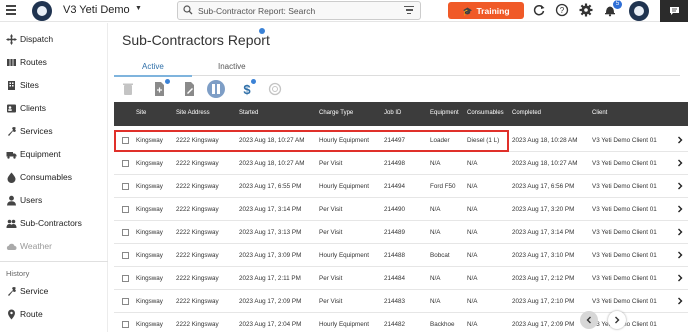 The width and height of the screenshot is (688, 332). I want to click on user-avatar, so click(639, 11).